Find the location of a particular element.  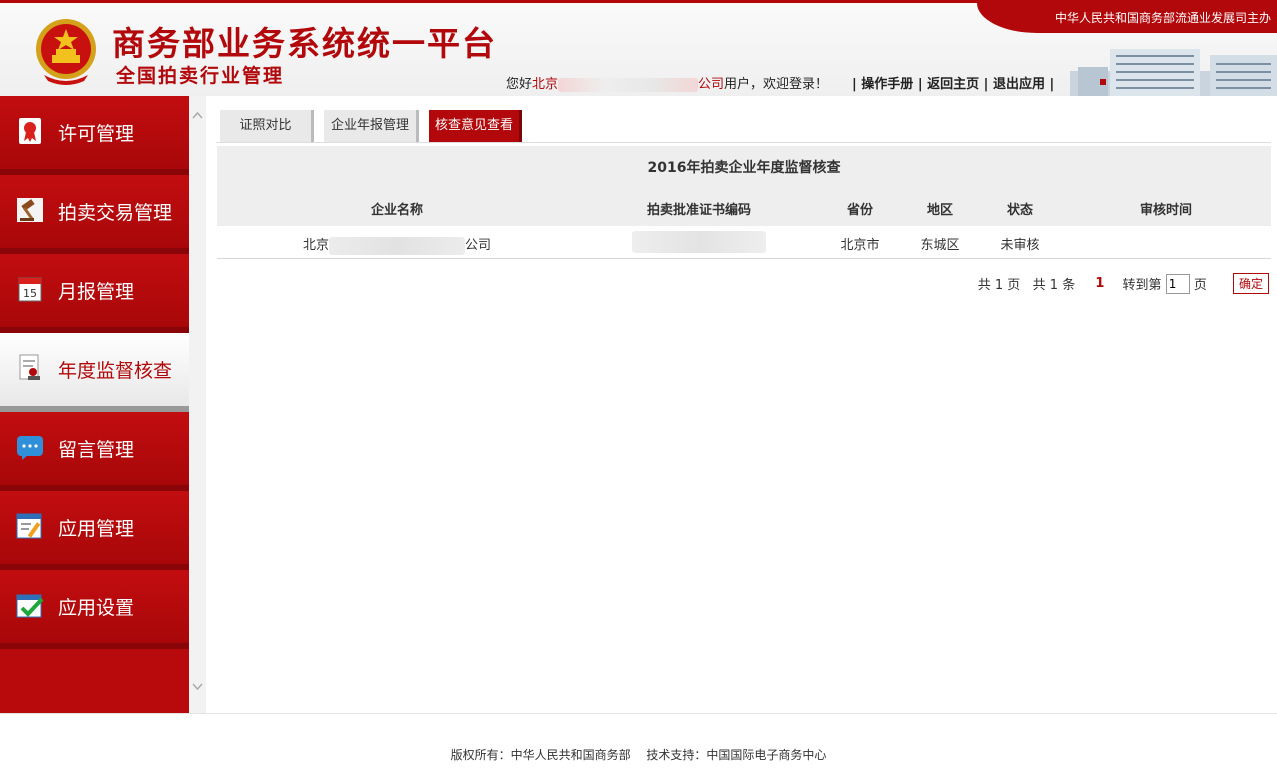

home-link: 返回主页 is located at coordinates (953, 84).